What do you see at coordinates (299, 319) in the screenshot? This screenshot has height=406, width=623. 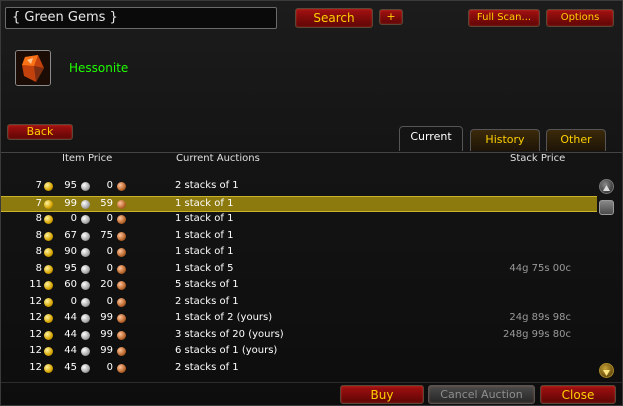 I see `table-row: 12 44 99 1 stack of 2 (yours) 24g 89s 98c` at bounding box center [299, 319].